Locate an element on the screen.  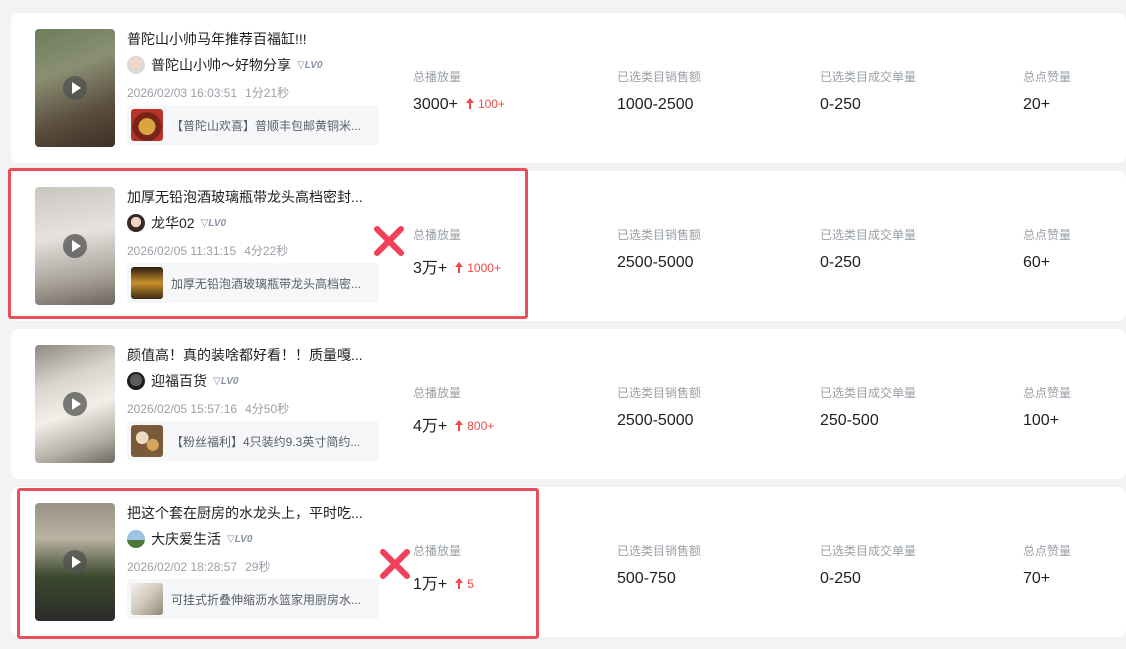
stat-likes: 总点赞量 20+ is located at coordinates (1047, 91).